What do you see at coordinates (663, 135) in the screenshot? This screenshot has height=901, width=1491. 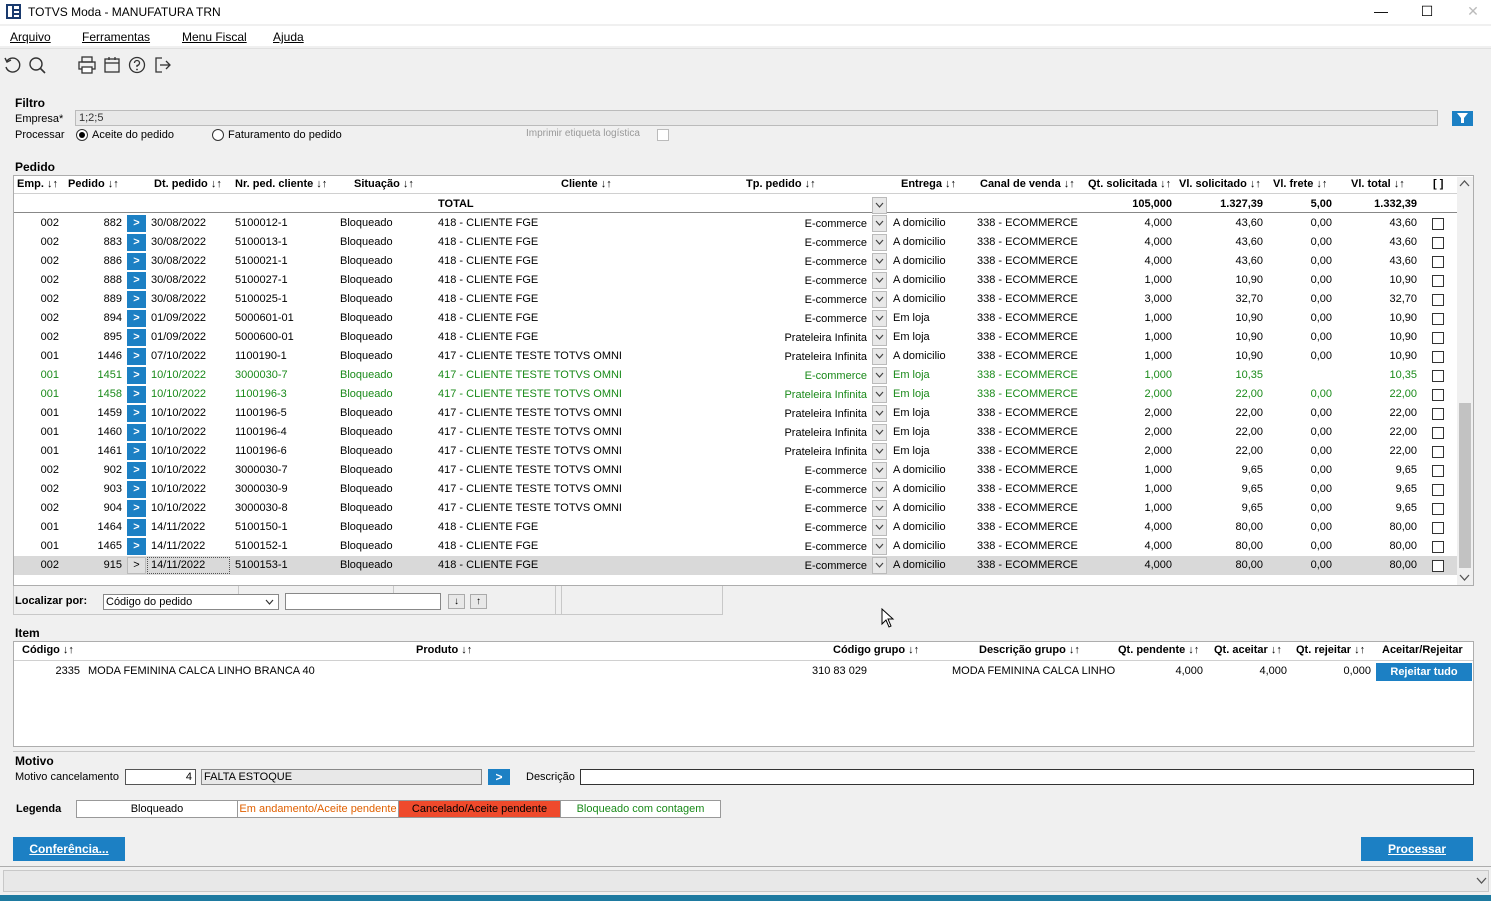 I see `imprimir-etiqueta-checkbox` at bounding box center [663, 135].